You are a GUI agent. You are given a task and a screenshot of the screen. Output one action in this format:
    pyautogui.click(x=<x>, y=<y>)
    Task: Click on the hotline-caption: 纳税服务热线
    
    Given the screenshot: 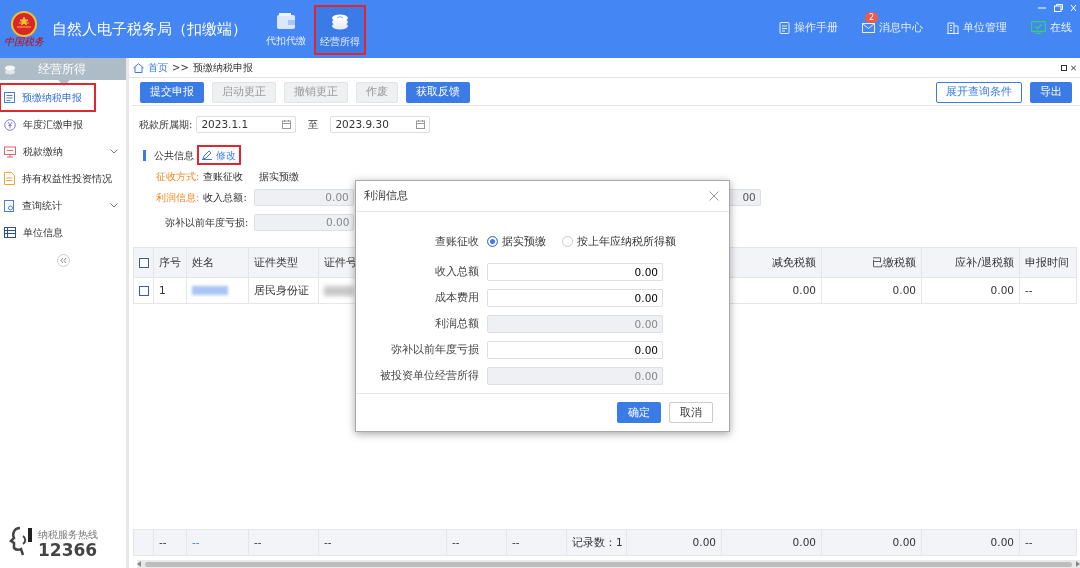 What is the action you would take?
    pyautogui.click(x=68, y=535)
    